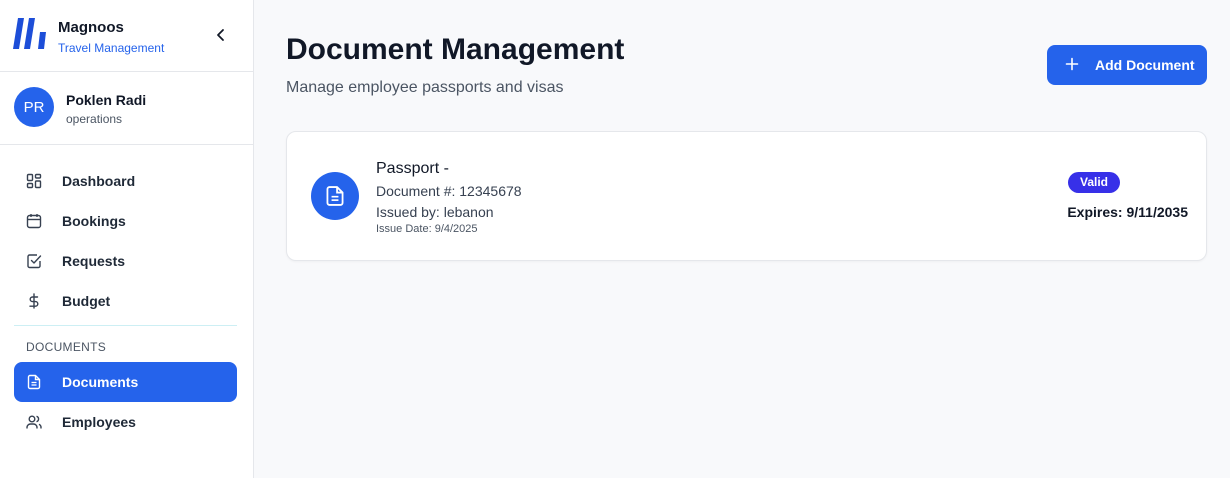  What do you see at coordinates (34, 181) in the screenshot?
I see `dashboard-grid-icon` at bounding box center [34, 181].